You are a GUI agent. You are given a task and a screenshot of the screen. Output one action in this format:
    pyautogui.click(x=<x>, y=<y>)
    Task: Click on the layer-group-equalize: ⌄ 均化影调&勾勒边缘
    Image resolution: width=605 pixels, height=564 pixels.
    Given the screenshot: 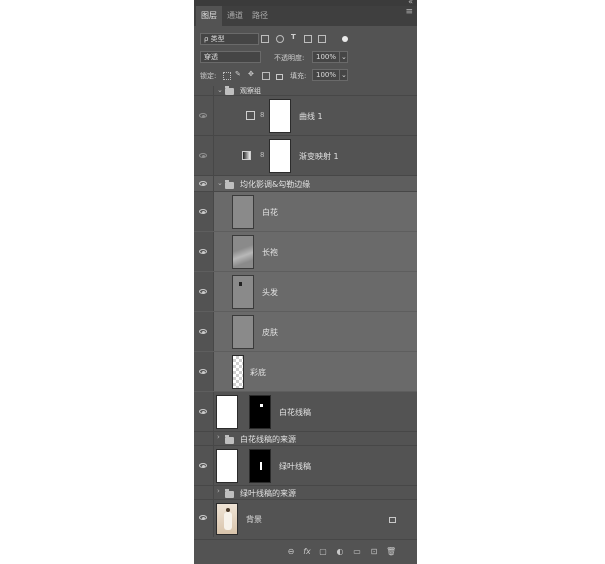 What is the action you would take?
    pyautogui.click(x=305, y=184)
    